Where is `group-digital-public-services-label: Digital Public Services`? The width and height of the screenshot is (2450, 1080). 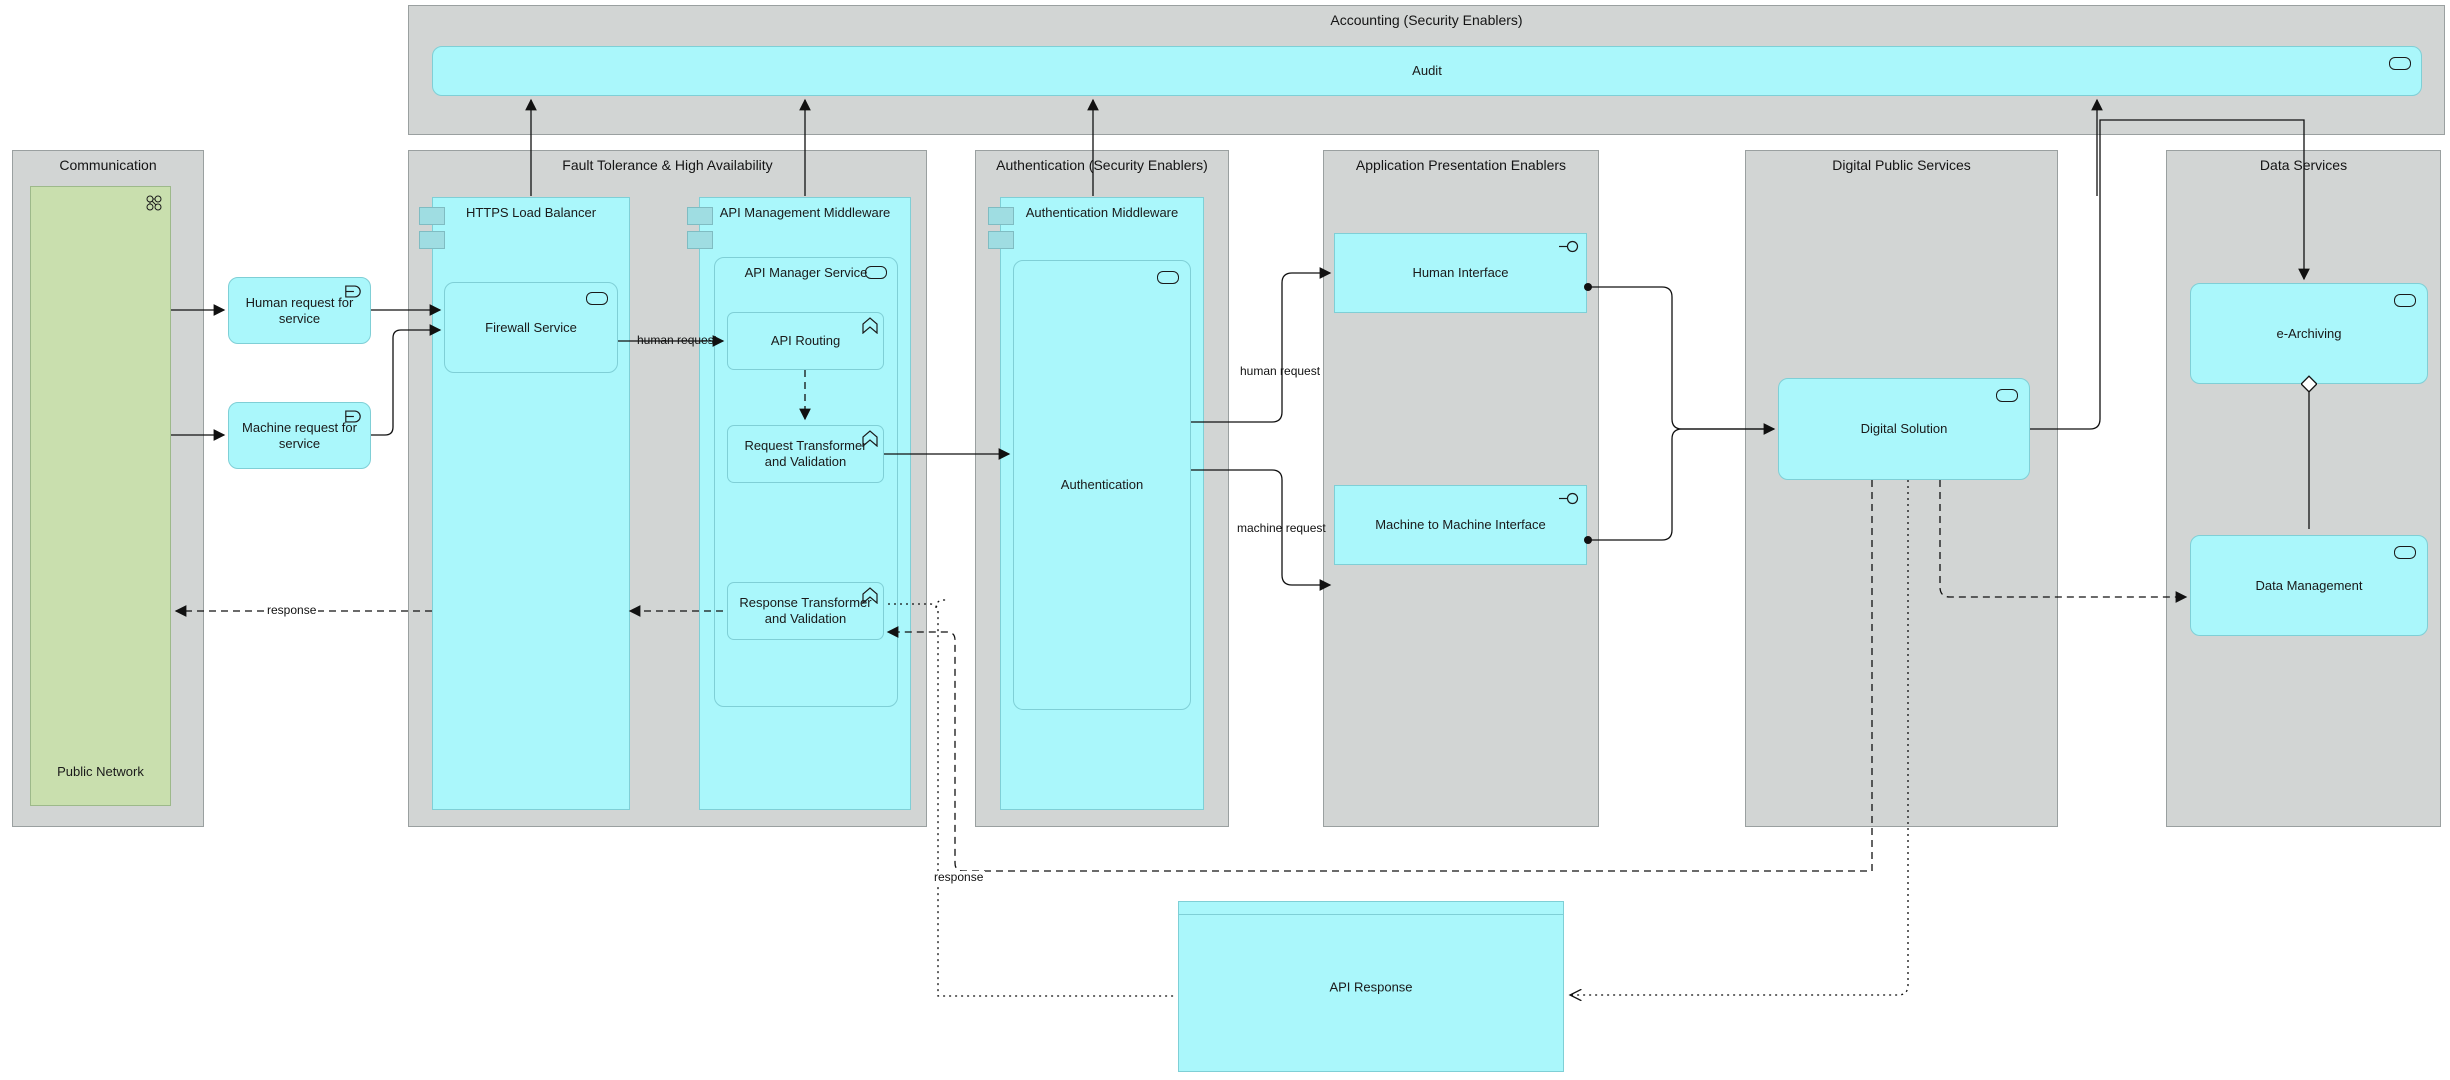
group-digital-public-services-label: Digital Public Services is located at coordinates (1901, 165).